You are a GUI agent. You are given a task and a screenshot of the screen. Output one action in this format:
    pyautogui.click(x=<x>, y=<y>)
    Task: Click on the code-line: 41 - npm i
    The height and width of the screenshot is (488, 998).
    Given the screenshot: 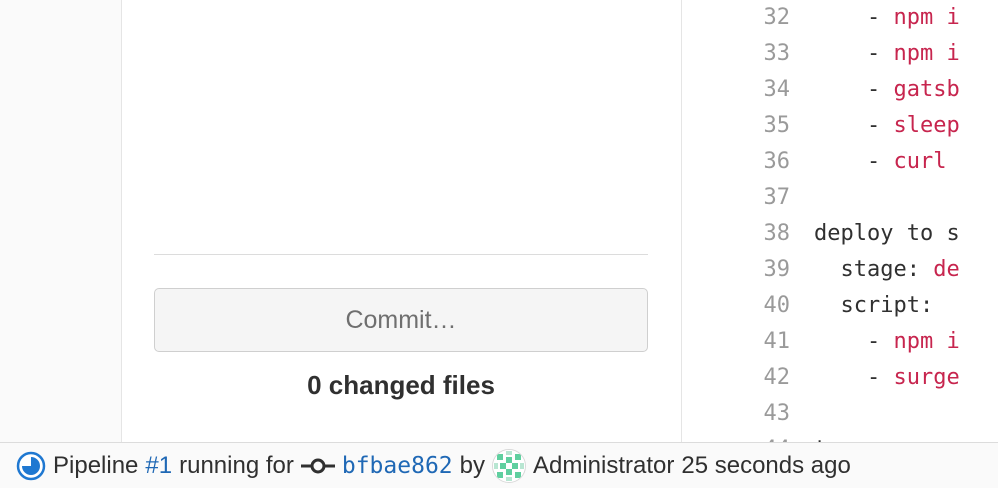 What is the action you would take?
    pyautogui.click(x=840, y=342)
    